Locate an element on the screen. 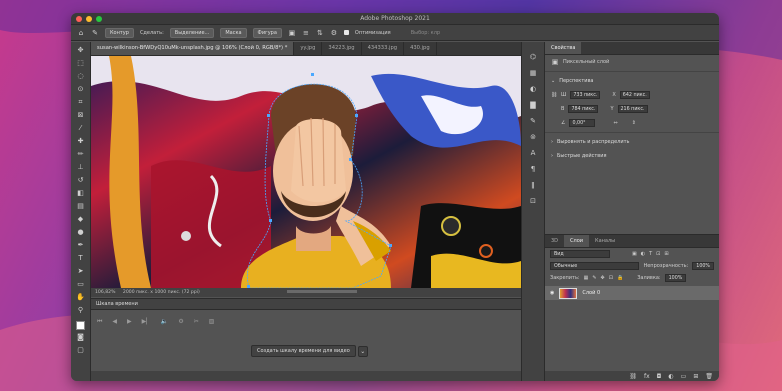  settings-icon: ⚙ is located at coordinates (180, 322).